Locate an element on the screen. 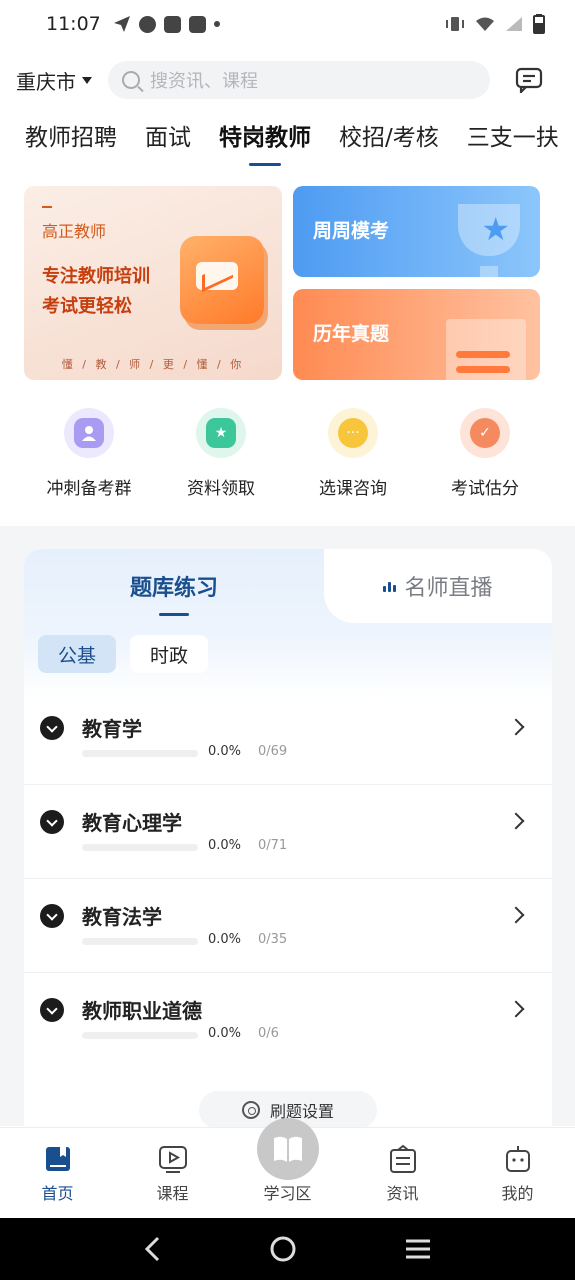 Image resolution: width=575 pixels, height=1280 pixels. nav-label: 首页 is located at coordinates (57, 1193).